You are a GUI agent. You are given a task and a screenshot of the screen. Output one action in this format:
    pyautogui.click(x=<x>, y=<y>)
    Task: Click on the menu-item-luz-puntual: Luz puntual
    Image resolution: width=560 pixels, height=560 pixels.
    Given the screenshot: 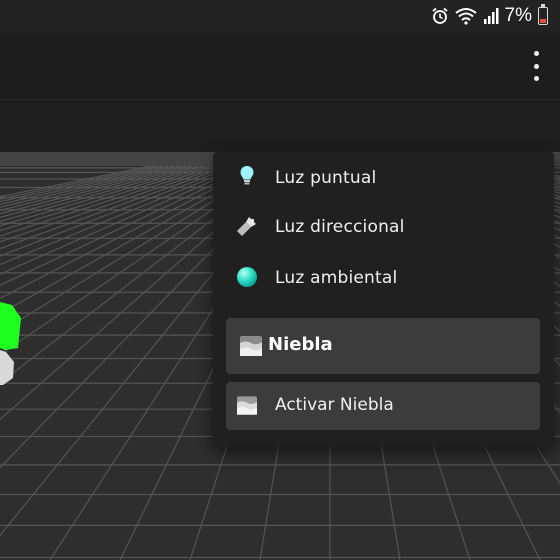 What is the action you would take?
    pyautogui.click(x=383, y=177)
    